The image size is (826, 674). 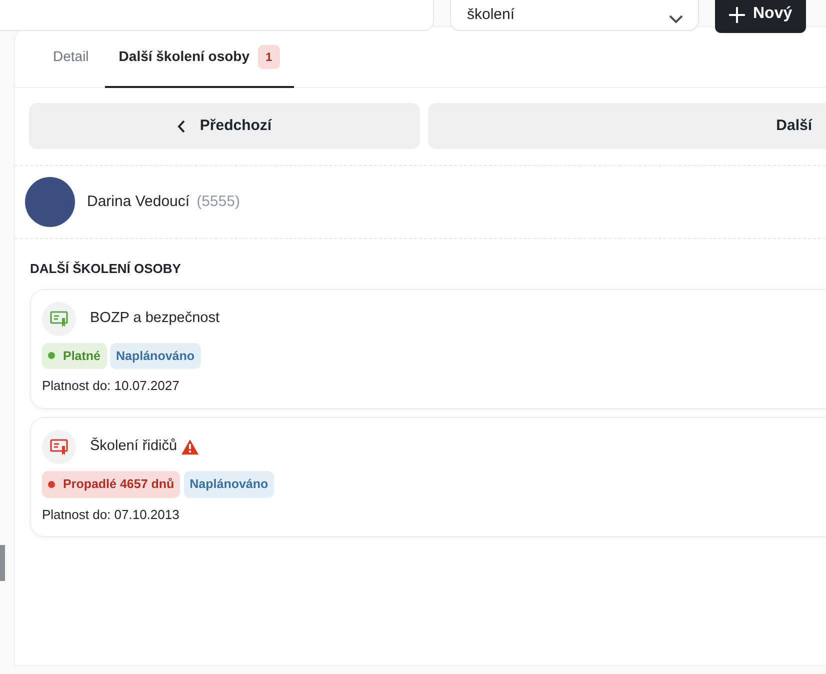 I want to click on training-title: Školení řidičů, so click(x=134, y=446).